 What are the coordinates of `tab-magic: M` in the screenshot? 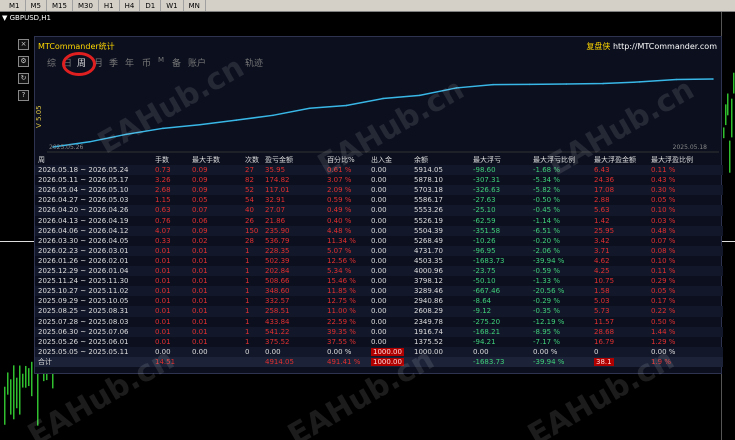 It's located at (165, 62).